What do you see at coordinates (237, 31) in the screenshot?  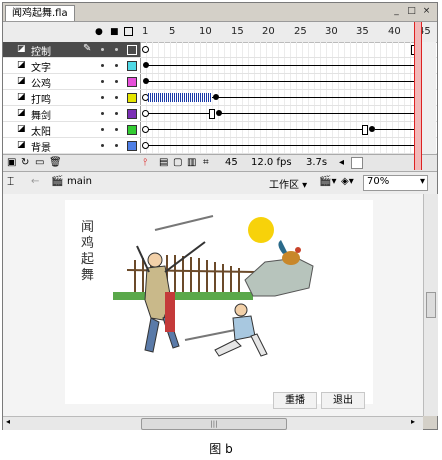 I see `frame-number: 15` at bounding box center [237, 31].